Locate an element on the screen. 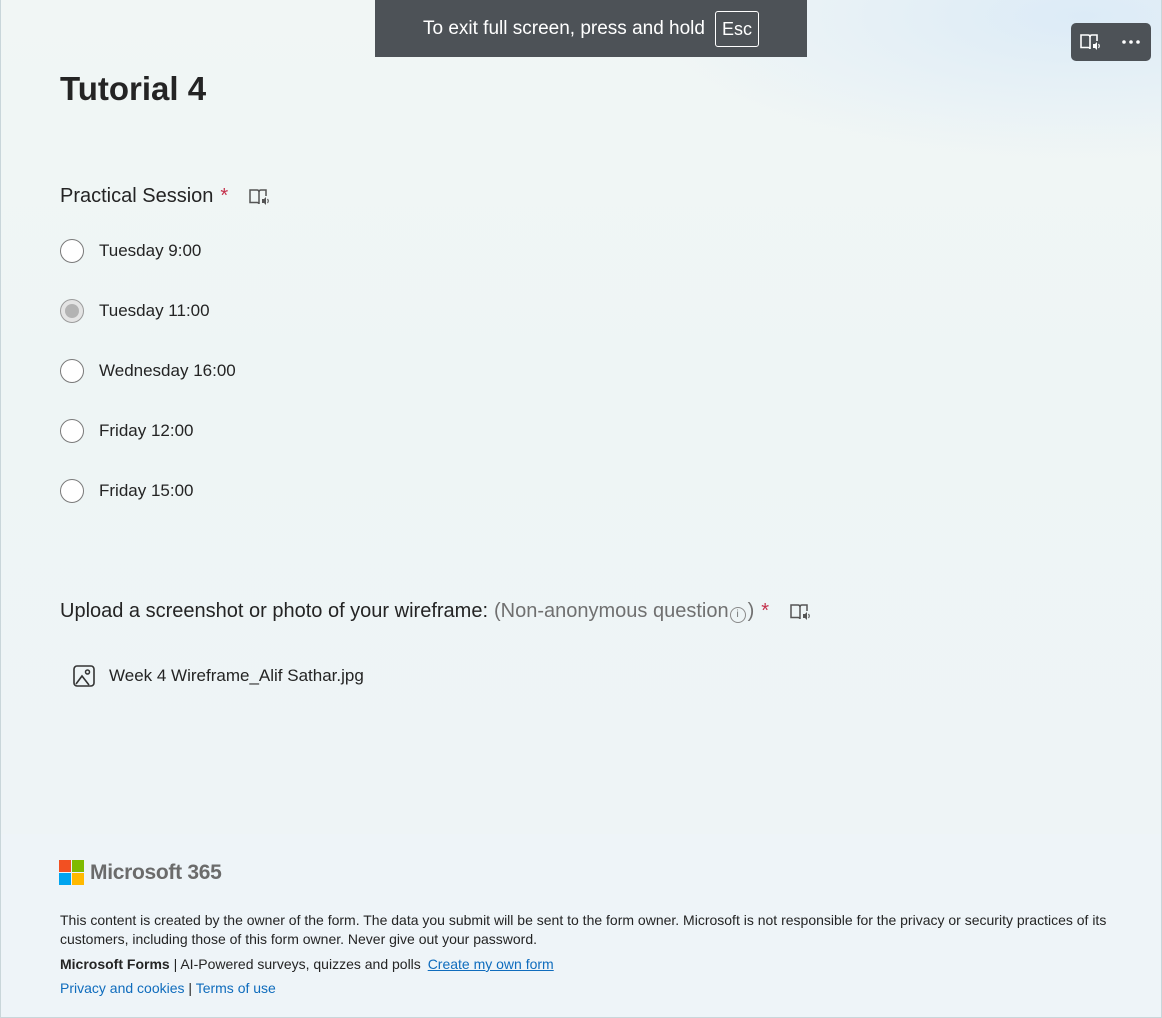 The width and height of the screenshot is (1162, 1018). option-label: Friday 12:00 is located at coordinates (146, 430).